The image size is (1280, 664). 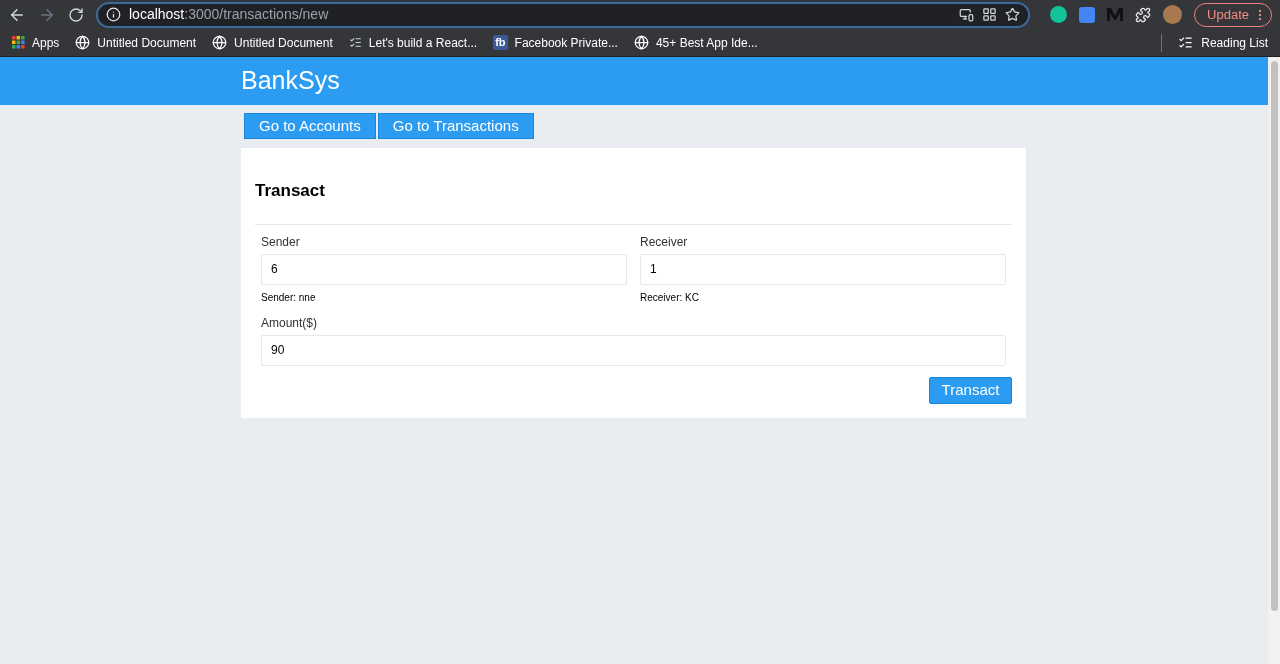 What do you see at coordinates (1173, 14) in the screenshot?
I see `avatar-icon` at bounding box center [1173, 14].